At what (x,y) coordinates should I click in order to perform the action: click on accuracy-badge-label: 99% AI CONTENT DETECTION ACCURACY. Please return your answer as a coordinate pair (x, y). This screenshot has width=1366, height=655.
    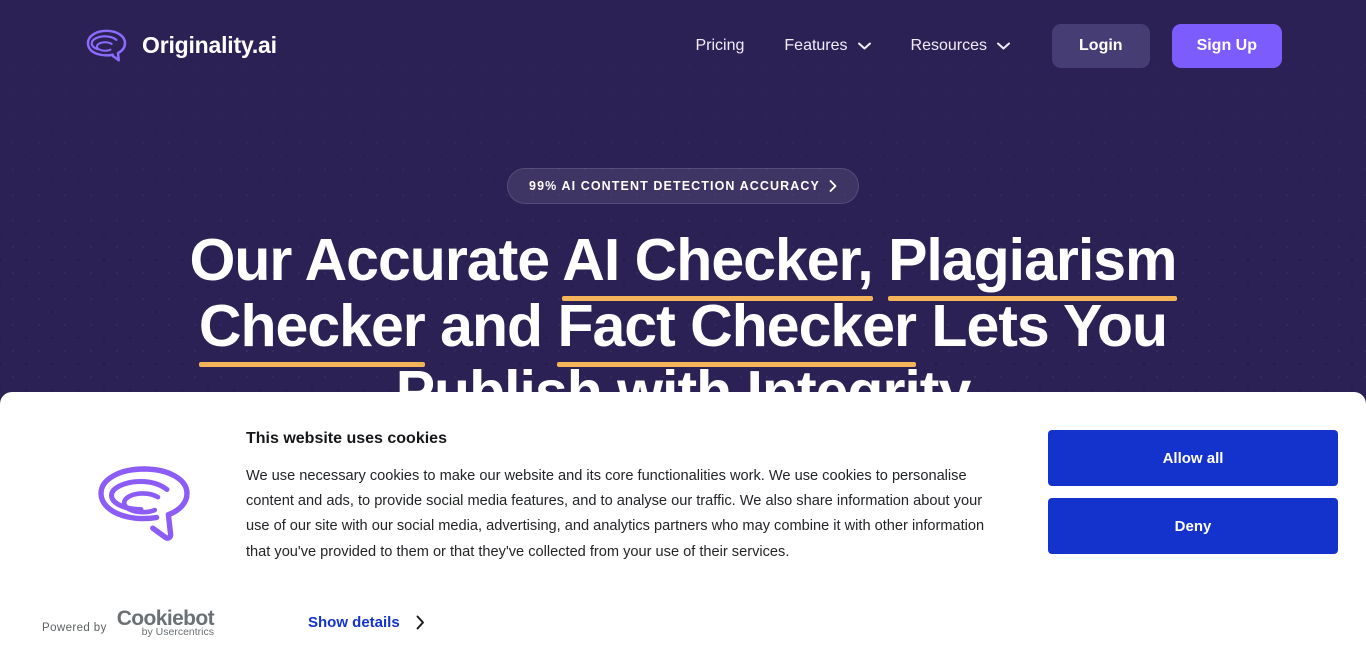
    Looking at the image, I should click on (674, 186).